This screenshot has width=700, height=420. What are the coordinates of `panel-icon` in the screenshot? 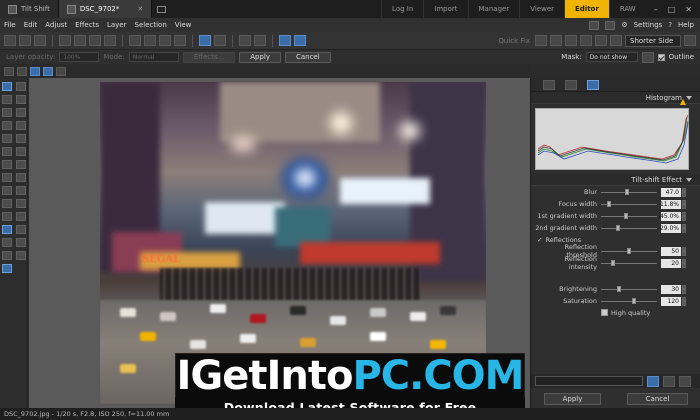 It's located at (610, 25).